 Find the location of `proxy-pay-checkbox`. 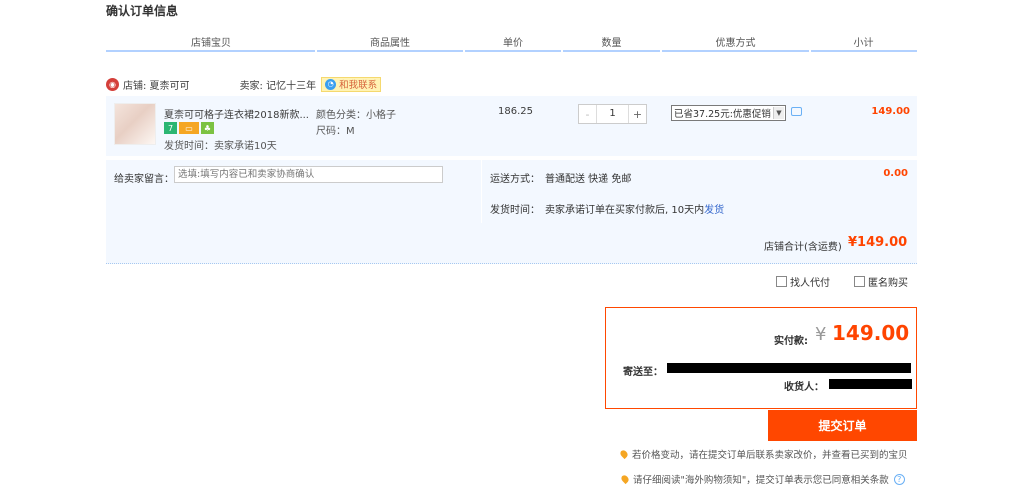

proxy-pay-checkbox is located at coordinates (781, 281).